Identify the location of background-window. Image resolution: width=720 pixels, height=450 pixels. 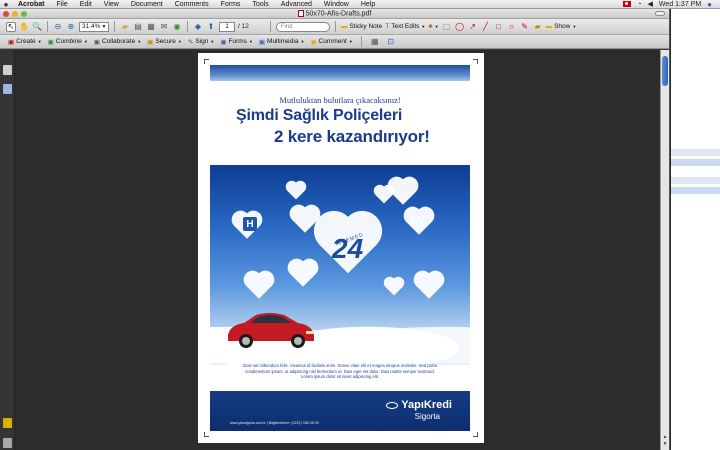
(695, 229).